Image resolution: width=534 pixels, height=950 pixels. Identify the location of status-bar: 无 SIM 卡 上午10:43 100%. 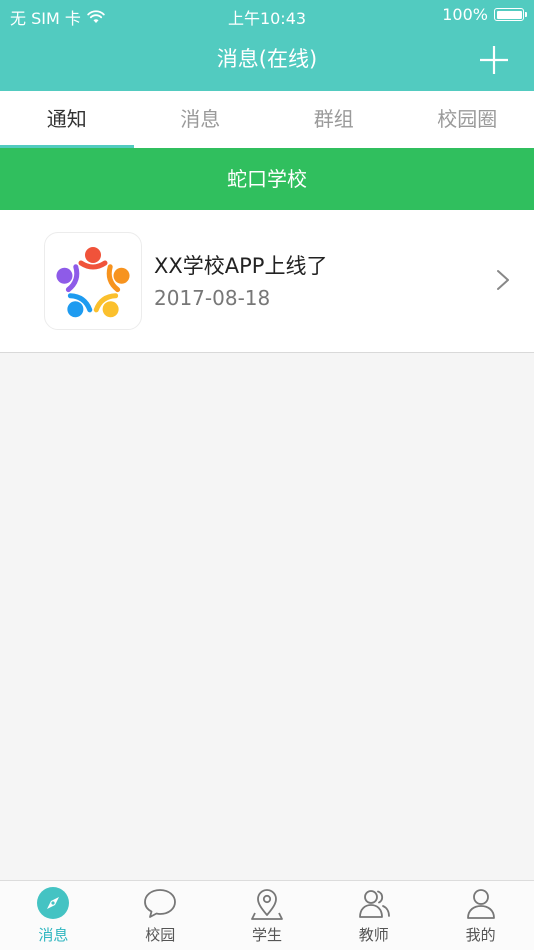
(267, 15).